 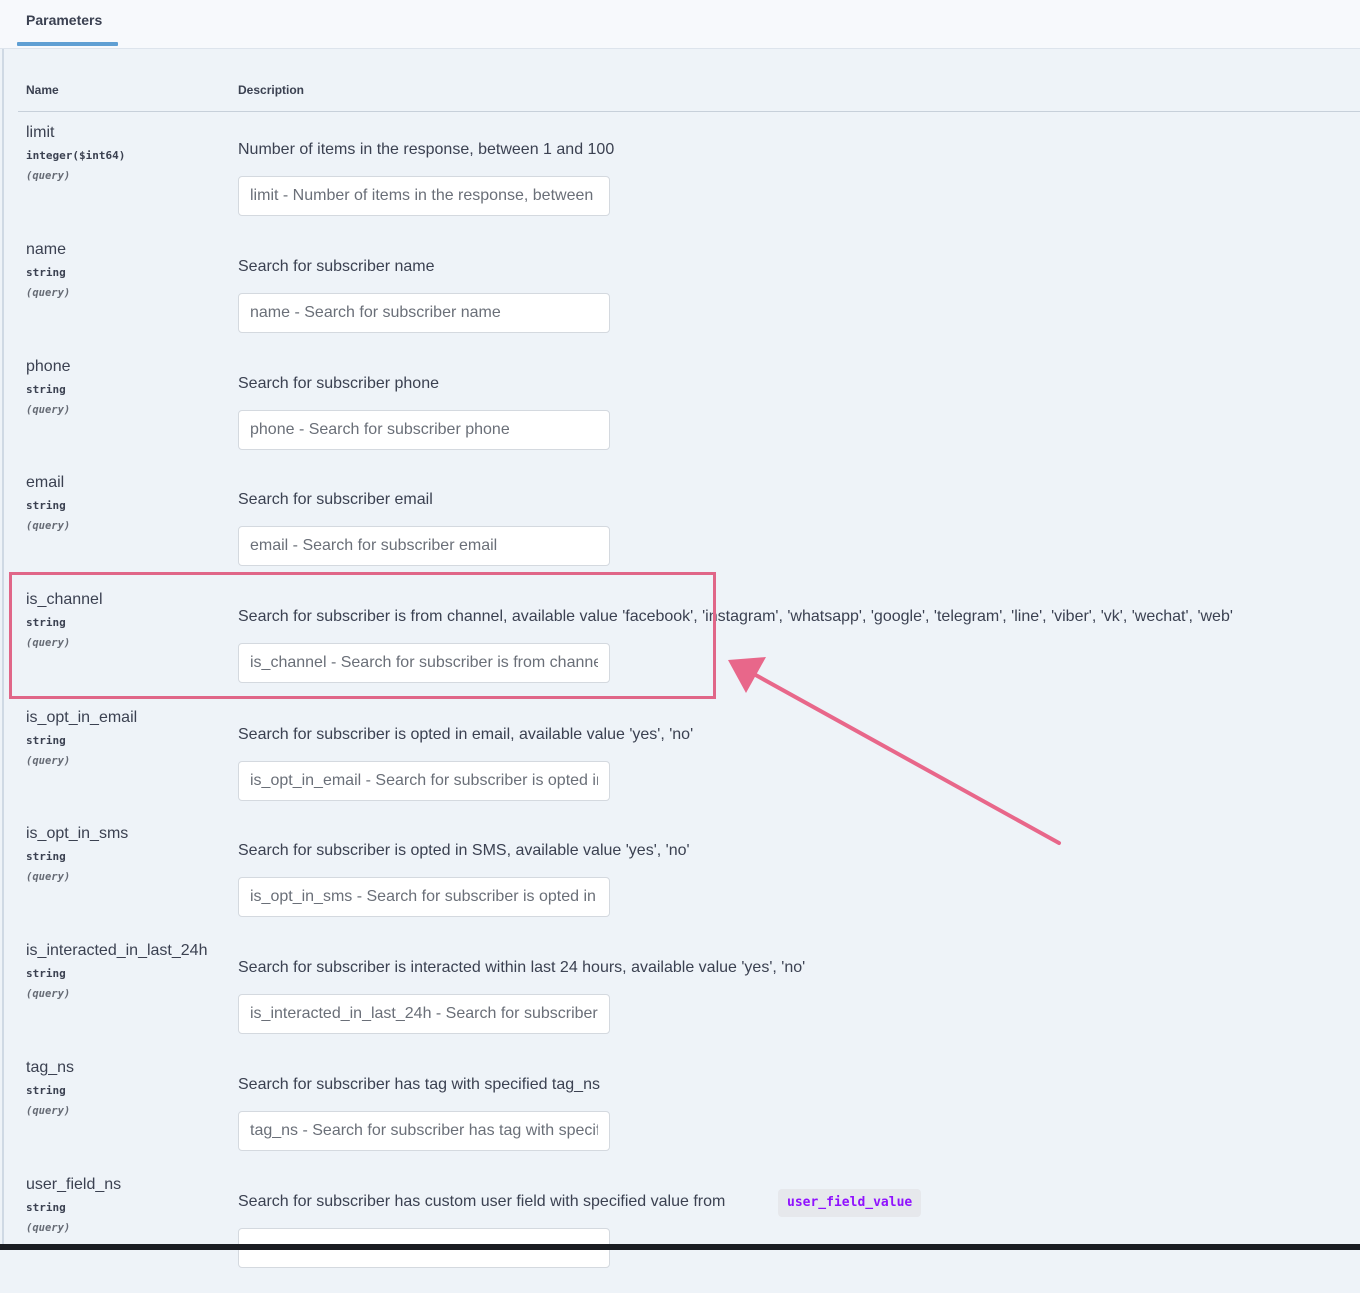 I want to click on is-interacted-input, so click(x=424, y=1014).